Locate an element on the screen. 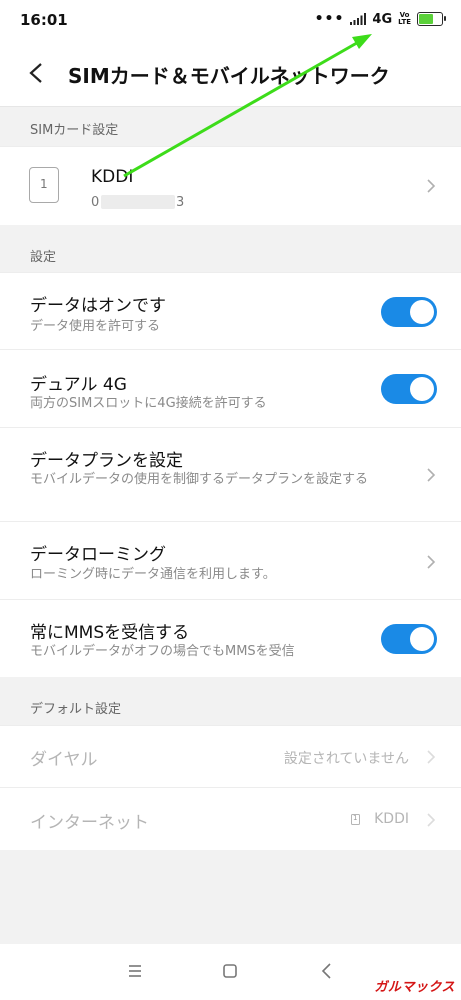  sim-number-suffix: 3 is located at coordinates (180, 202).